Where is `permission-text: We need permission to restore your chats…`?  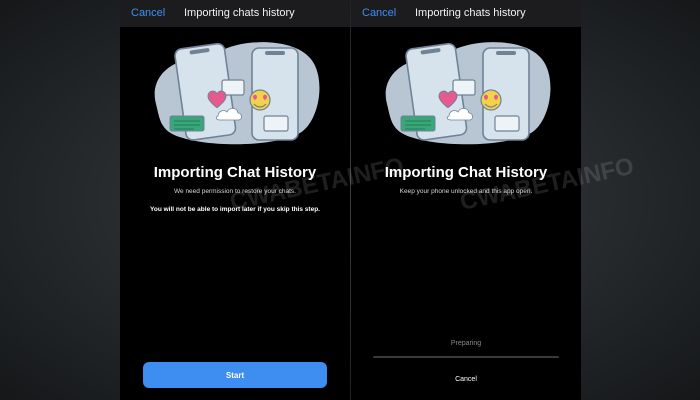
permission-text: We need permission to restore your chats… is located at coordinates (235, 191).